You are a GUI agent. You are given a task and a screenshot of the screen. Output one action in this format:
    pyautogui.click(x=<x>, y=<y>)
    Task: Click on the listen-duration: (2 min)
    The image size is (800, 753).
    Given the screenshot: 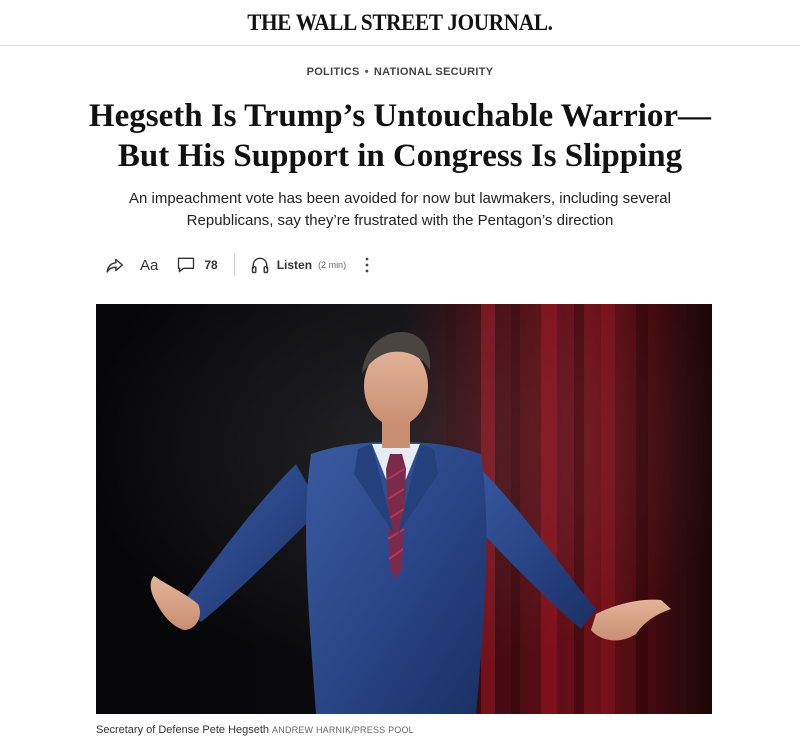 What is the action you would take?
    pyautogui.click(x=332, y=265)
    